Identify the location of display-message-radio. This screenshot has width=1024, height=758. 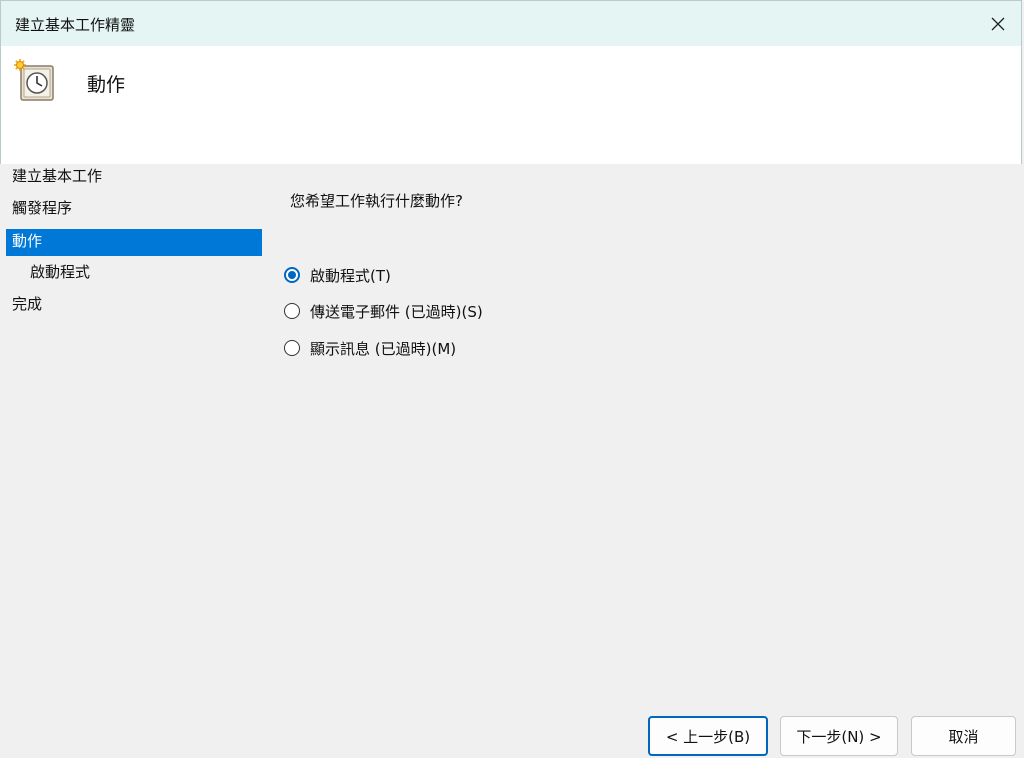
(292, 348).